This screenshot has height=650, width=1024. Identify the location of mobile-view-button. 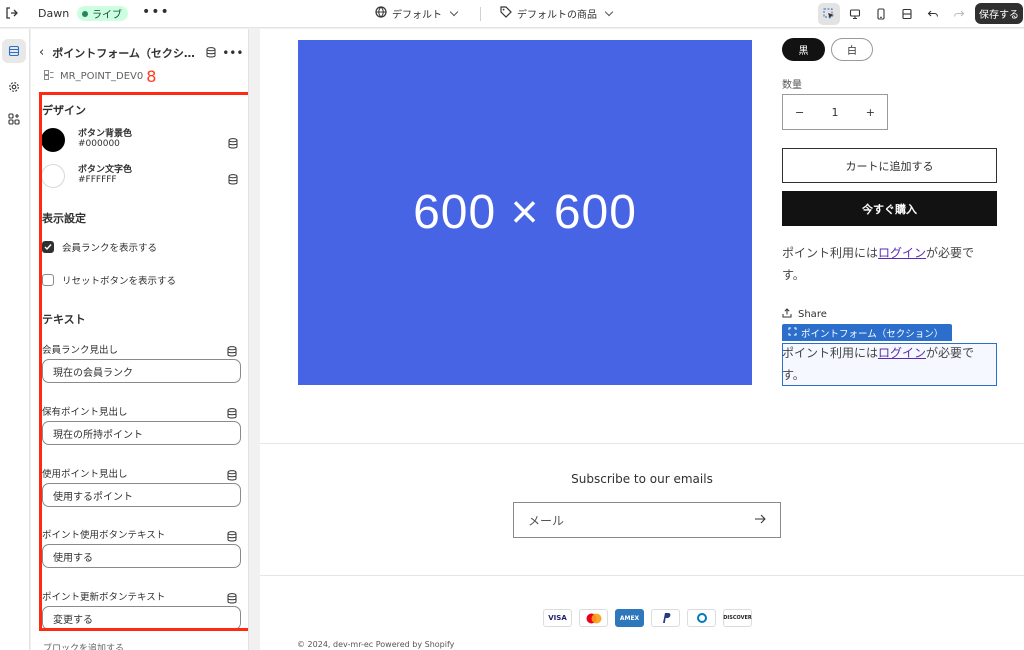
(881, 14).